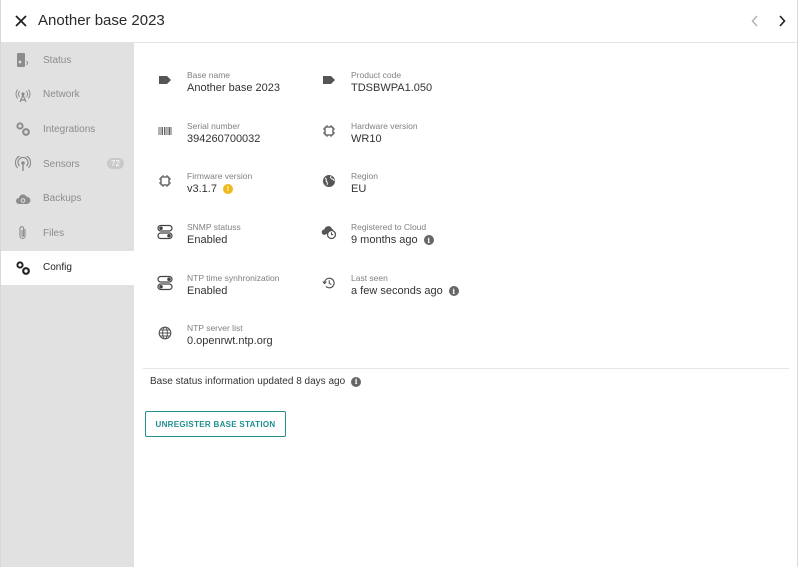 Image resolution: width=798 pixels, height=567 pixels. I want to click on sidebar-item-status: Status, so click(67, 60).